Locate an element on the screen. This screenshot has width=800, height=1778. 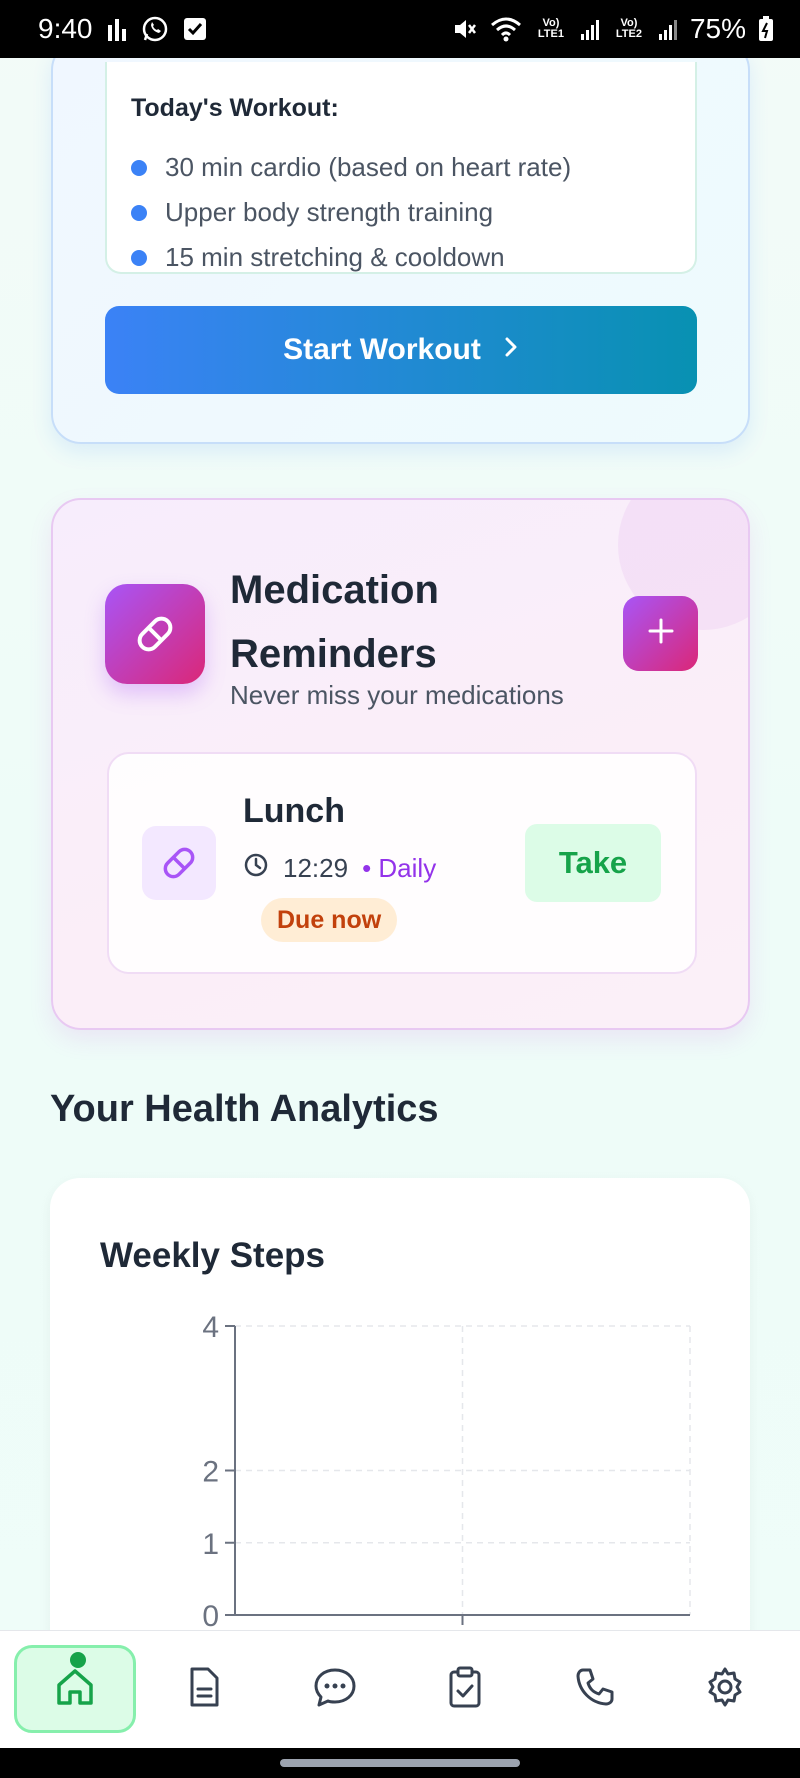
sim2-label: Vo) LTE2 is located at coordinates (628, 28).